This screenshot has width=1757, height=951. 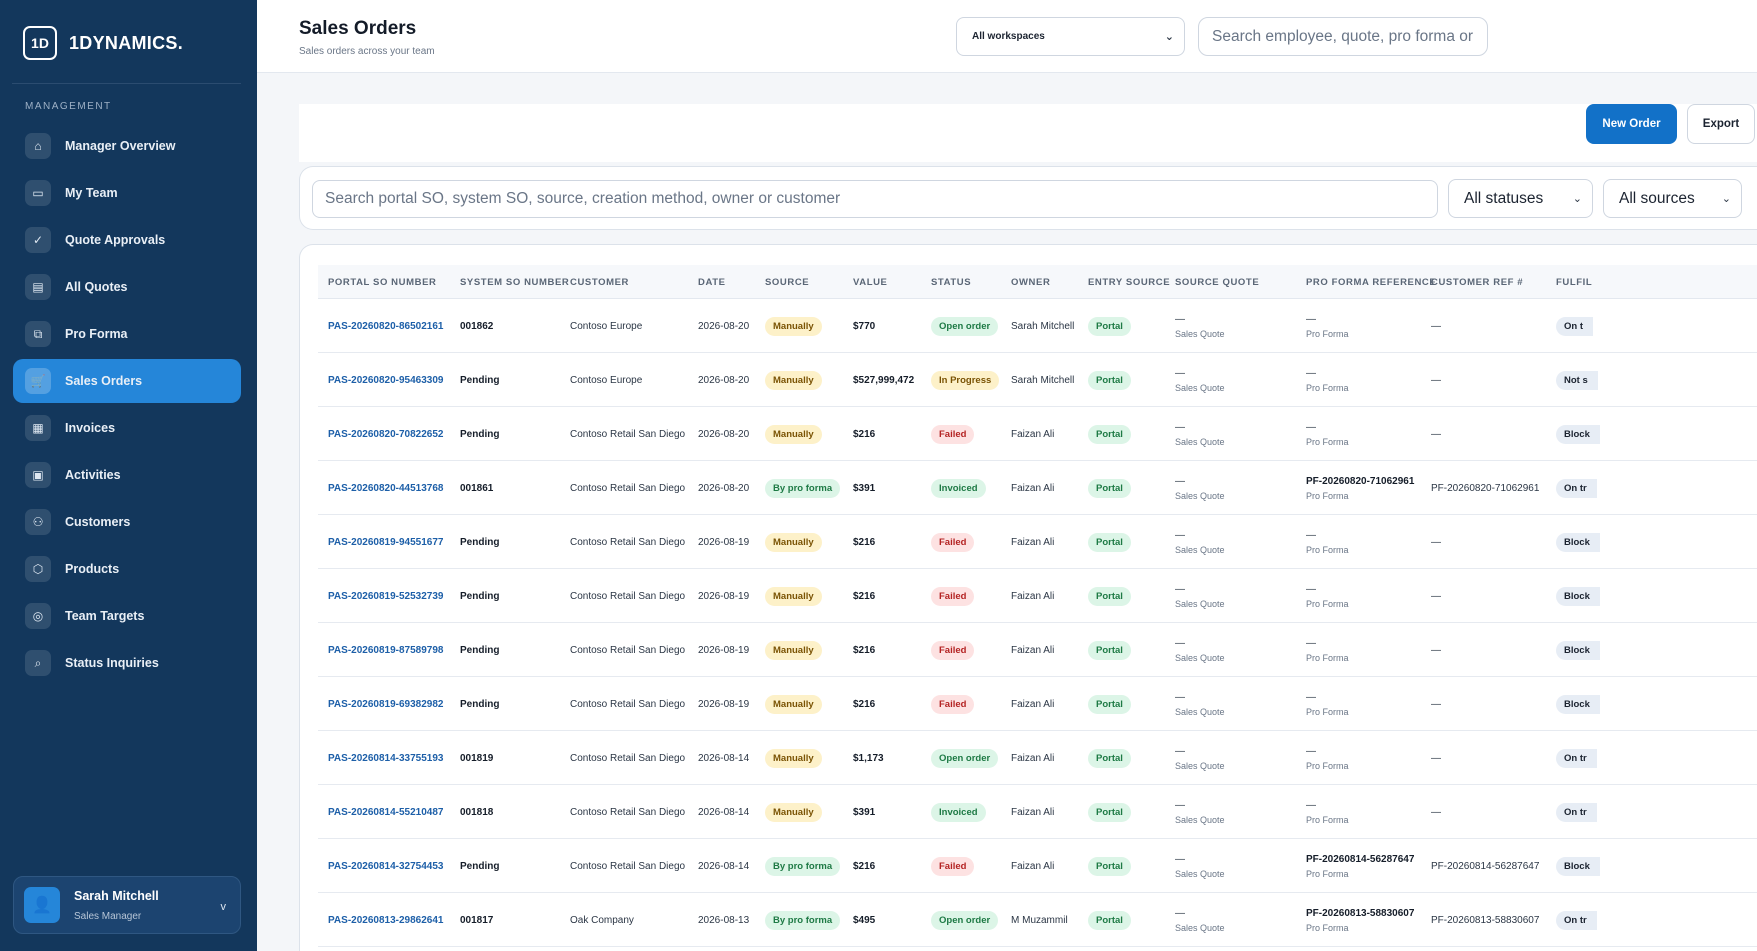 I want to click on portal-so-link: PAS-20260813-29862641, so click(x=385, y=920).